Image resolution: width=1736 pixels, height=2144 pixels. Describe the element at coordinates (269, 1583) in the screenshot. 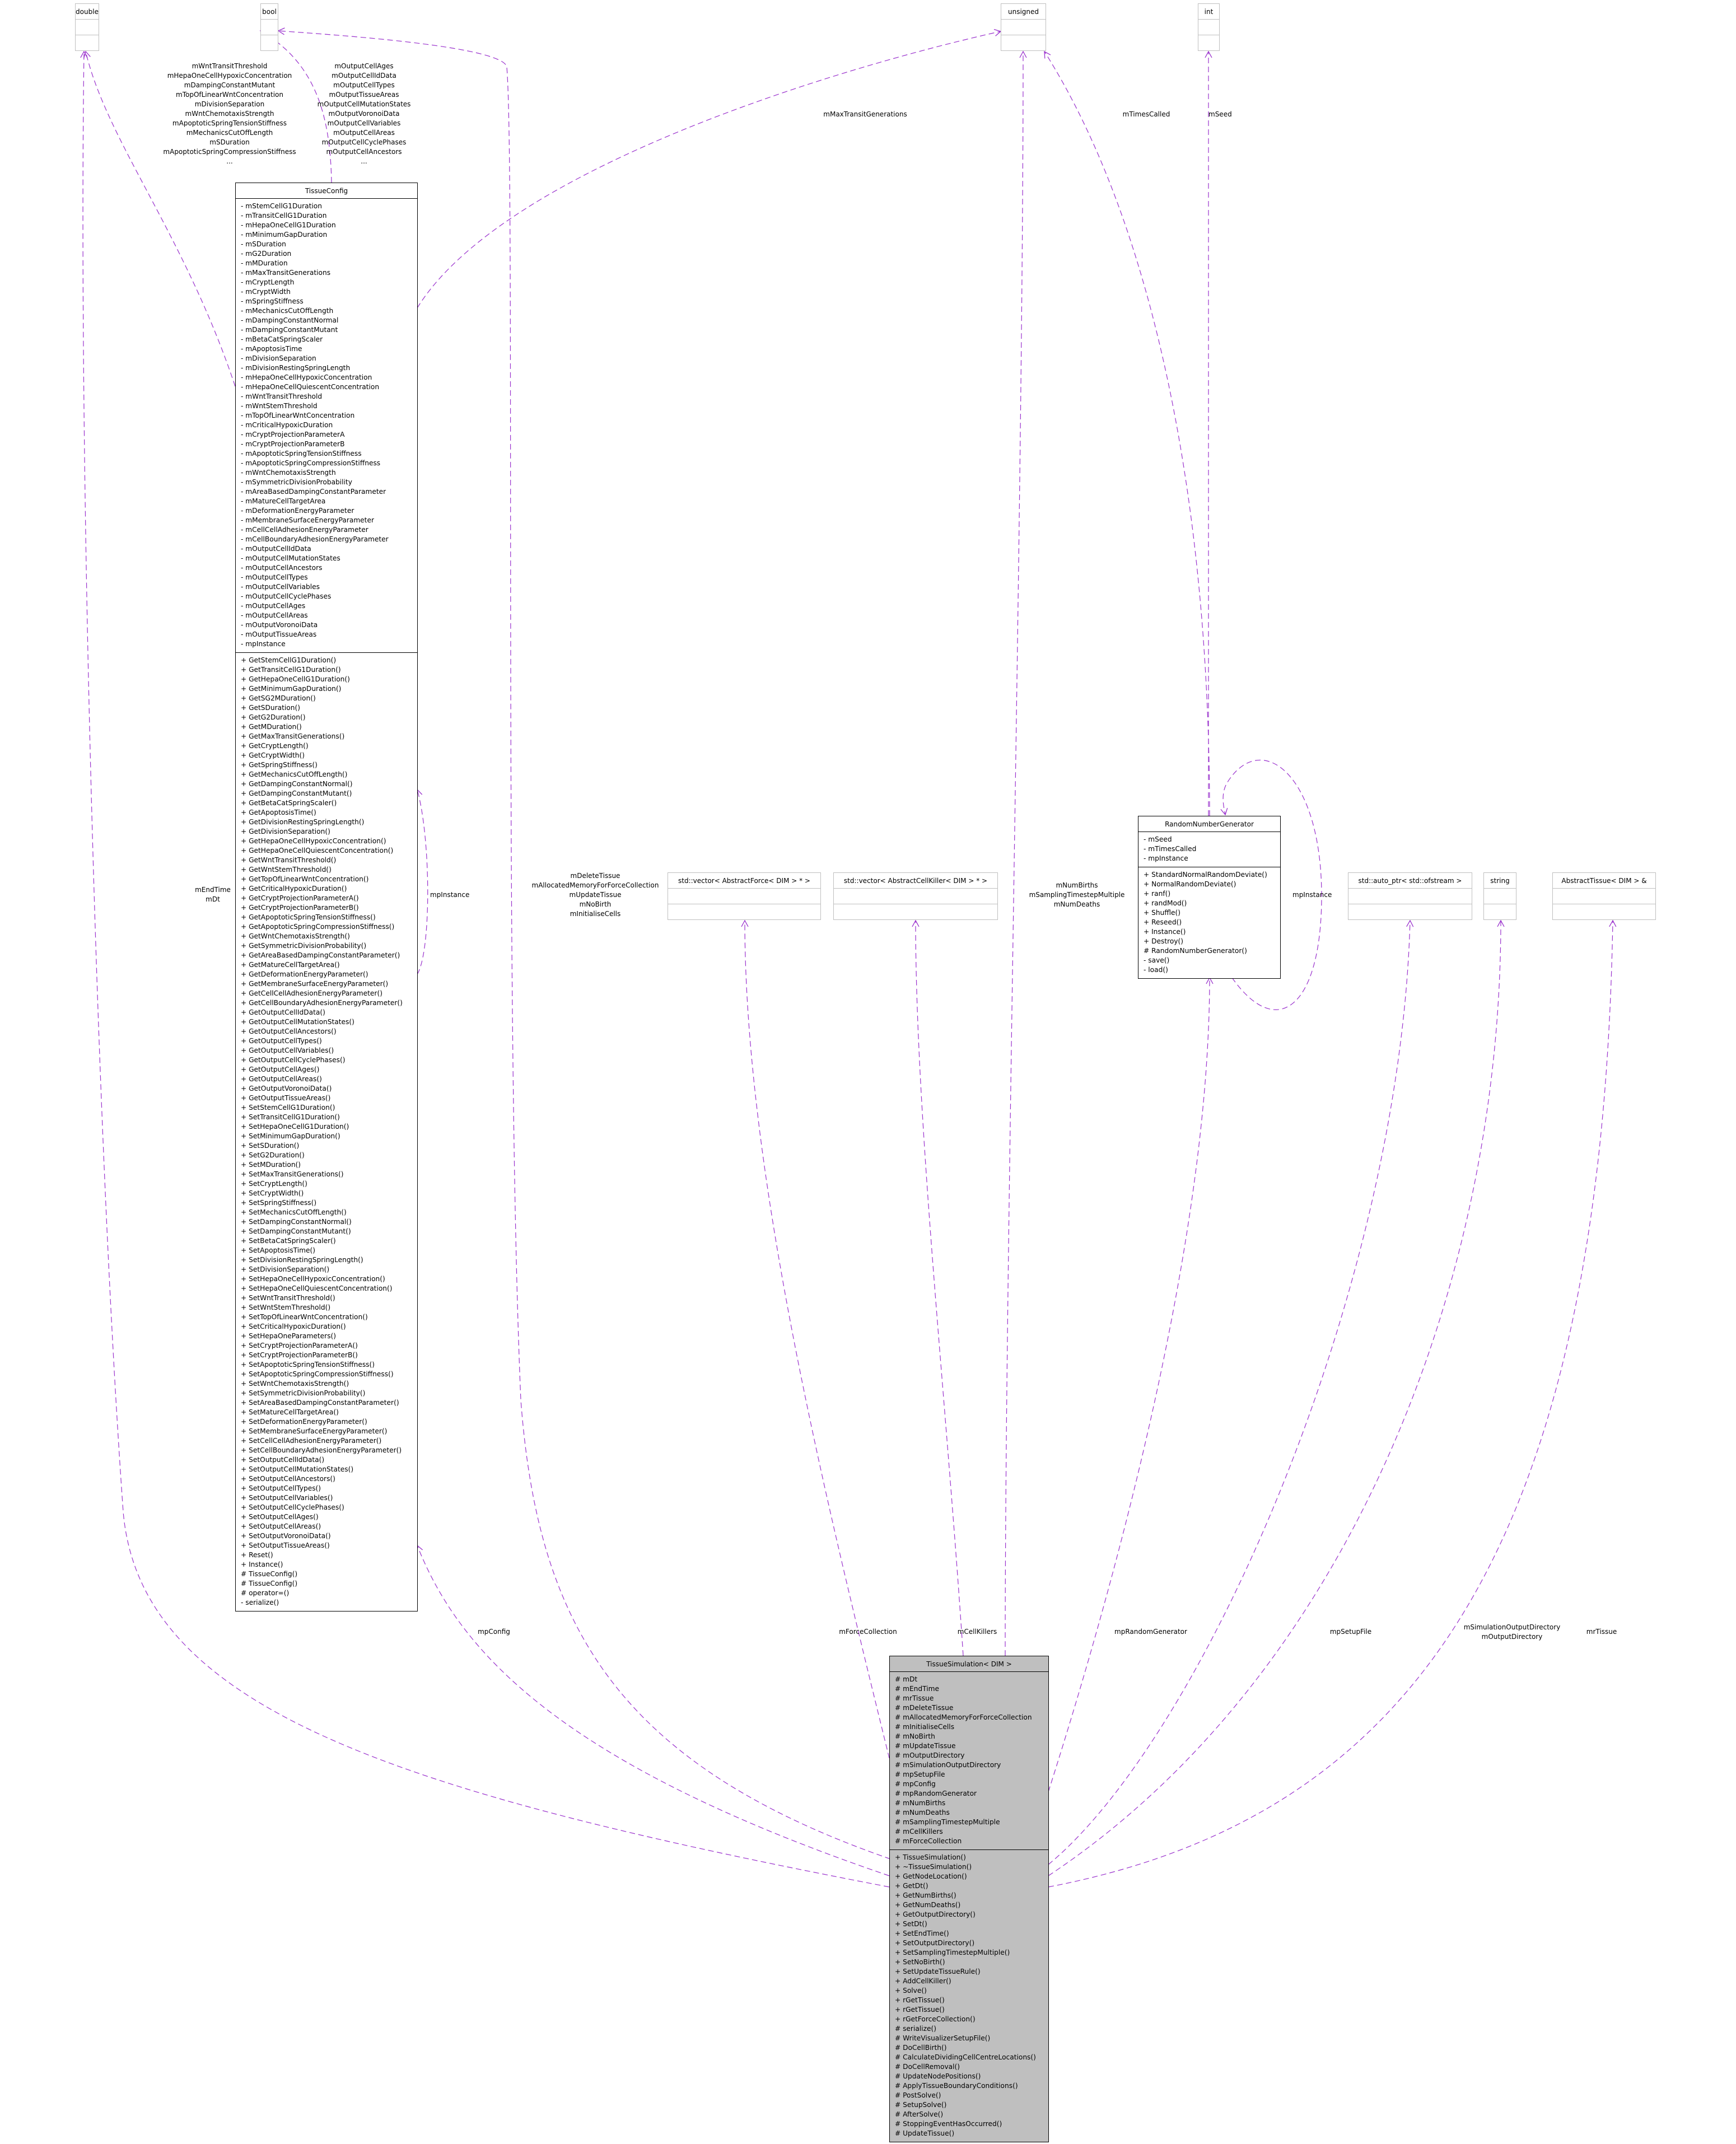

I see `member-item: # TissueConfig()` at that location.